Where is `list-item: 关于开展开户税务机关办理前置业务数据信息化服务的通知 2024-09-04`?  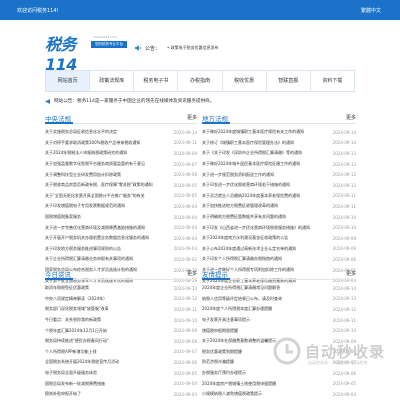 list-item: 关于开展开户税务机关办理前置业务数据信息化服务的通知 2024-09-04 is located at coordinates (121, 238).